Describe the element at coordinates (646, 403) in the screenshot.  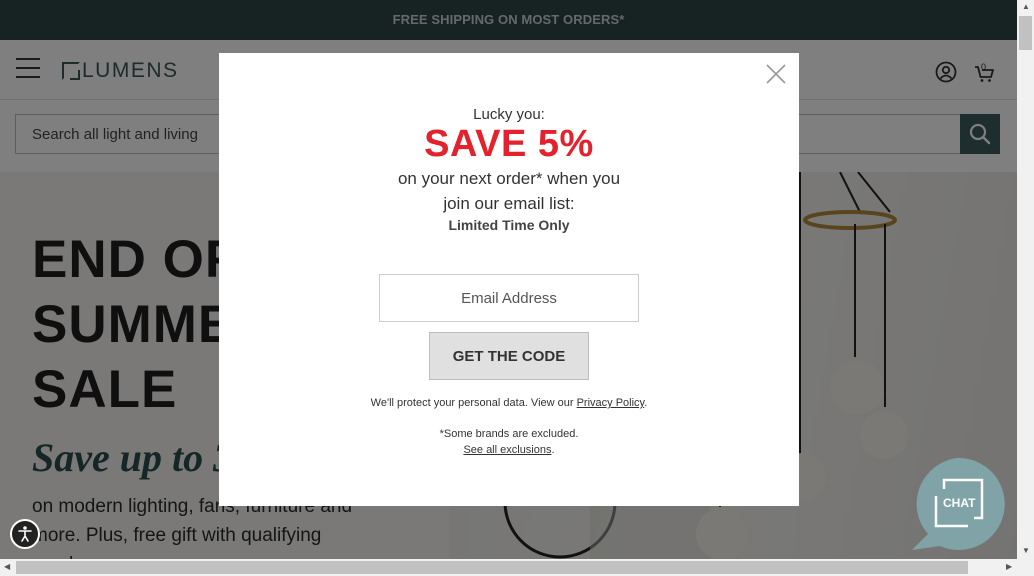
I see `privacy-period: .` at that location.